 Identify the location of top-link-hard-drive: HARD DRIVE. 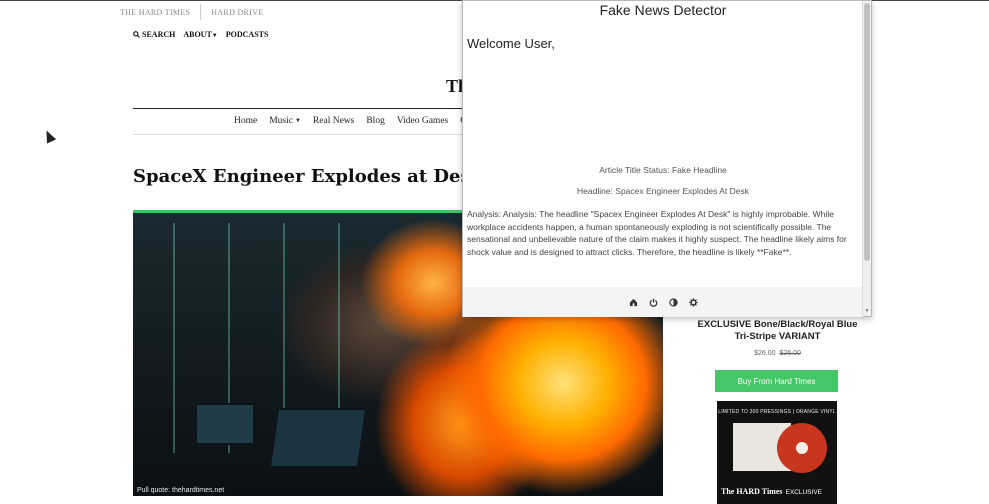
(237, 12).